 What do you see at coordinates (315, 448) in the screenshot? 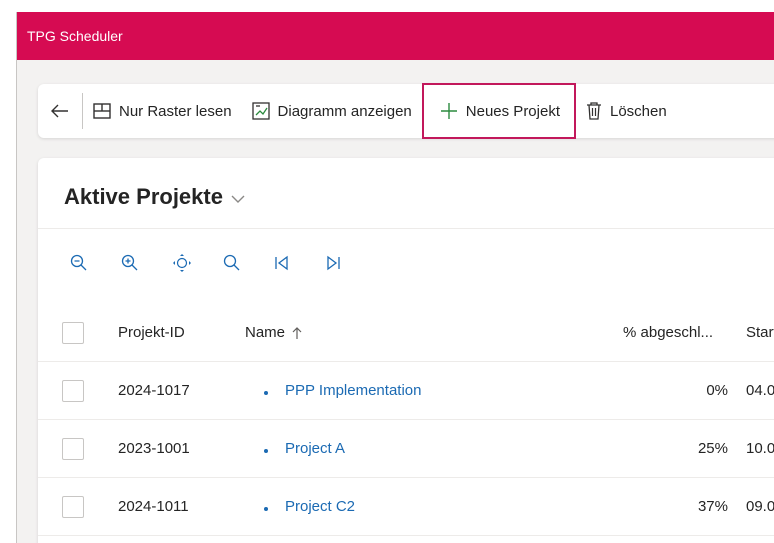
I see `project-name-link: Project A` at bounding box center [315, 448].